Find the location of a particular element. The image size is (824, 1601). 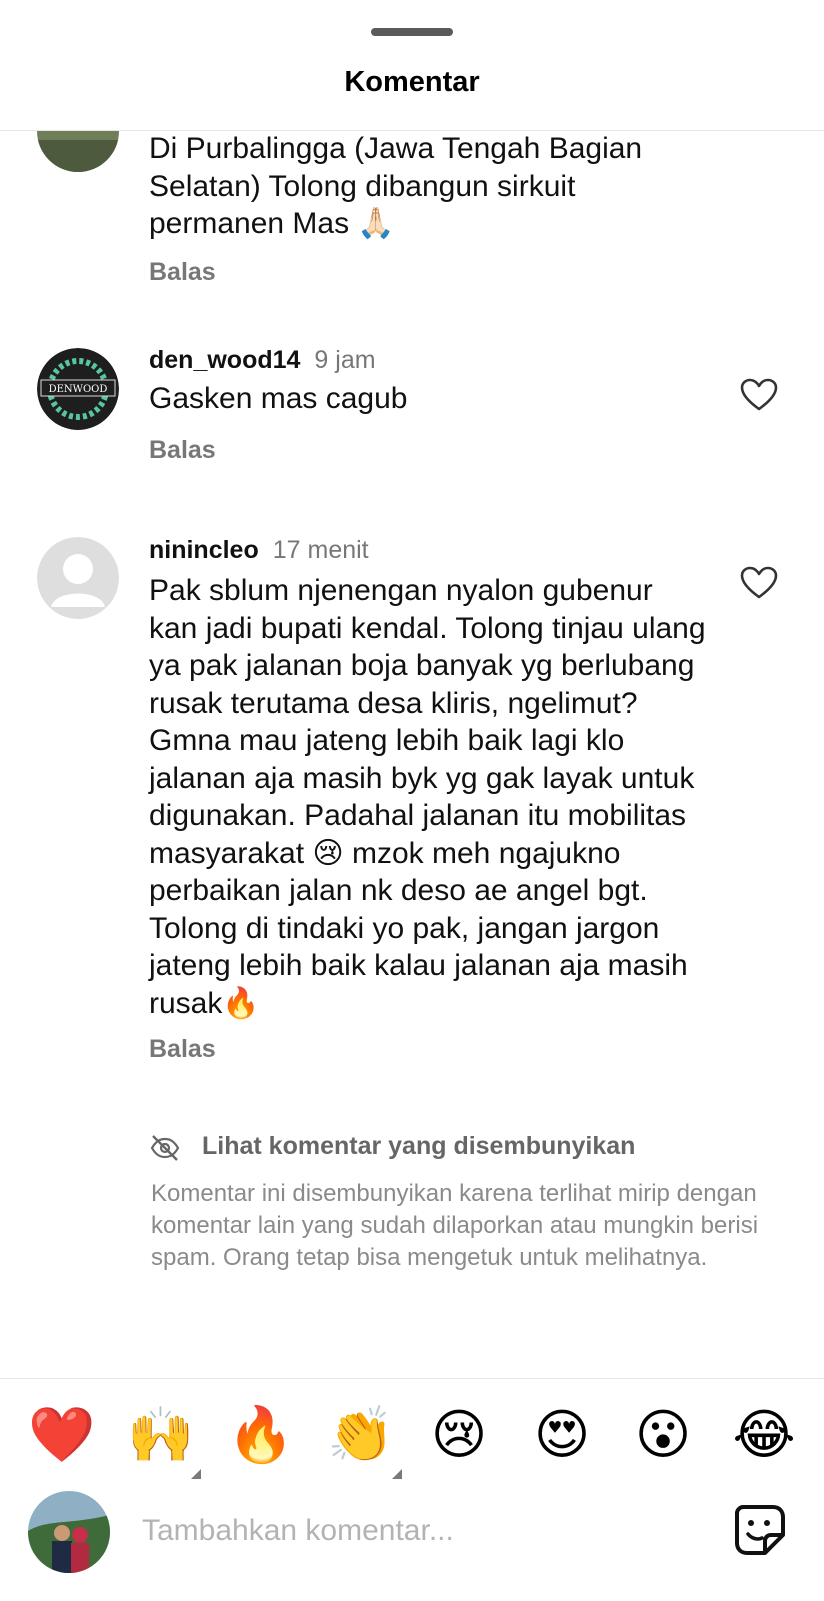

emoji-fire: 🔥 is located at coordinates (260, 1435).